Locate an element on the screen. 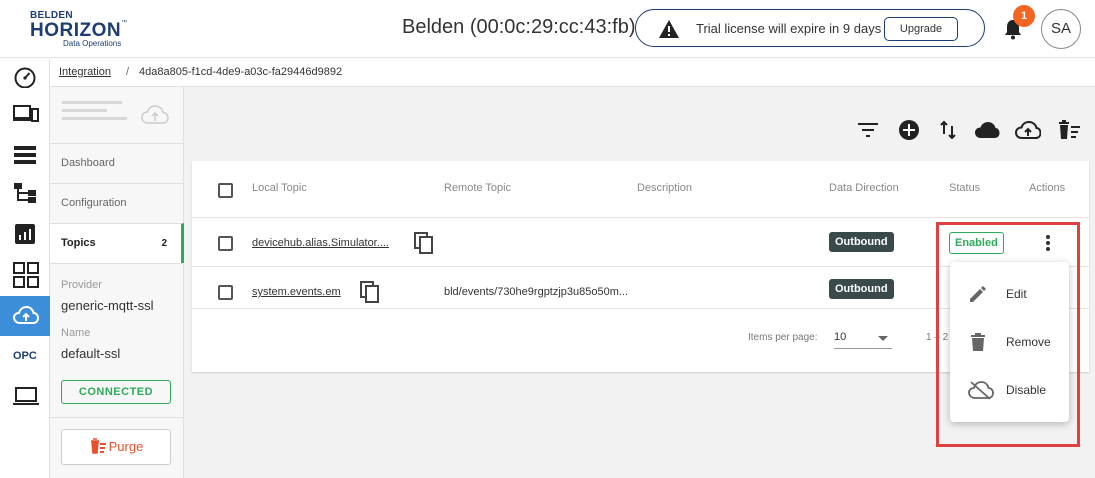  breadcrumb-current: 4da8a805-f1cd-4de9-a03c-fa29446d9892 is located at coordinates (241, 72).